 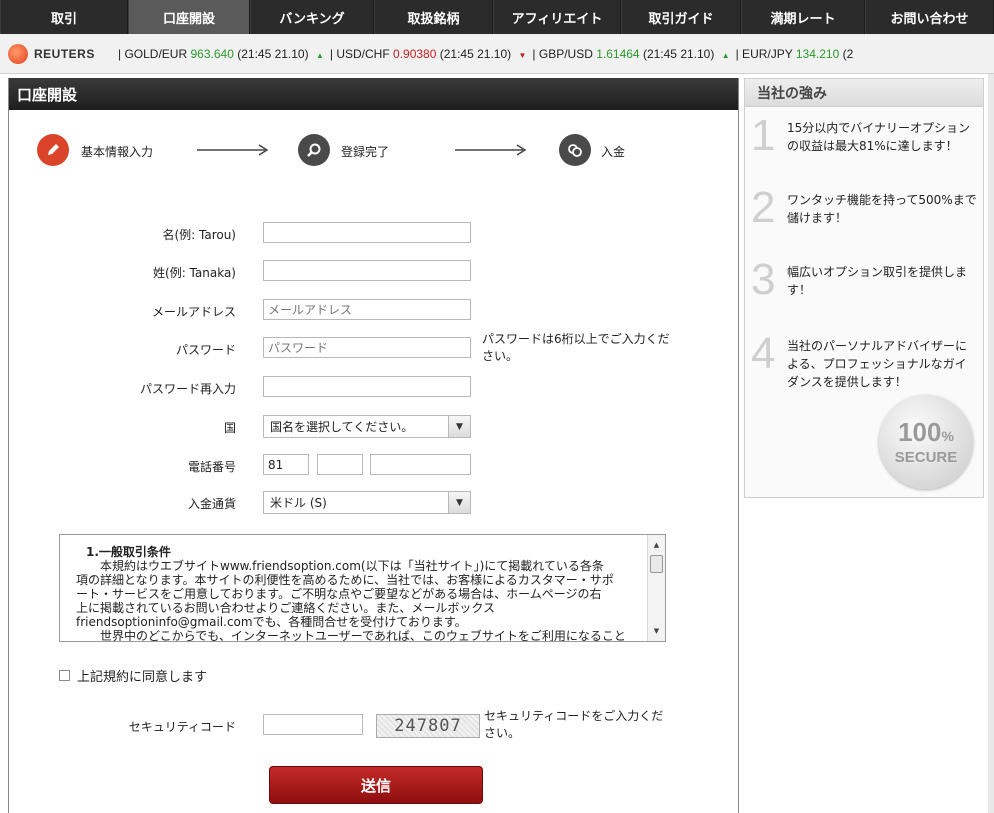 What do you see at coordinates (286, 608) in the screenshot?
I see `terms-line: 上に掲載されているお問い合わせよりご連絡ください。また、メールボックス` at bounding box center [286, 608].